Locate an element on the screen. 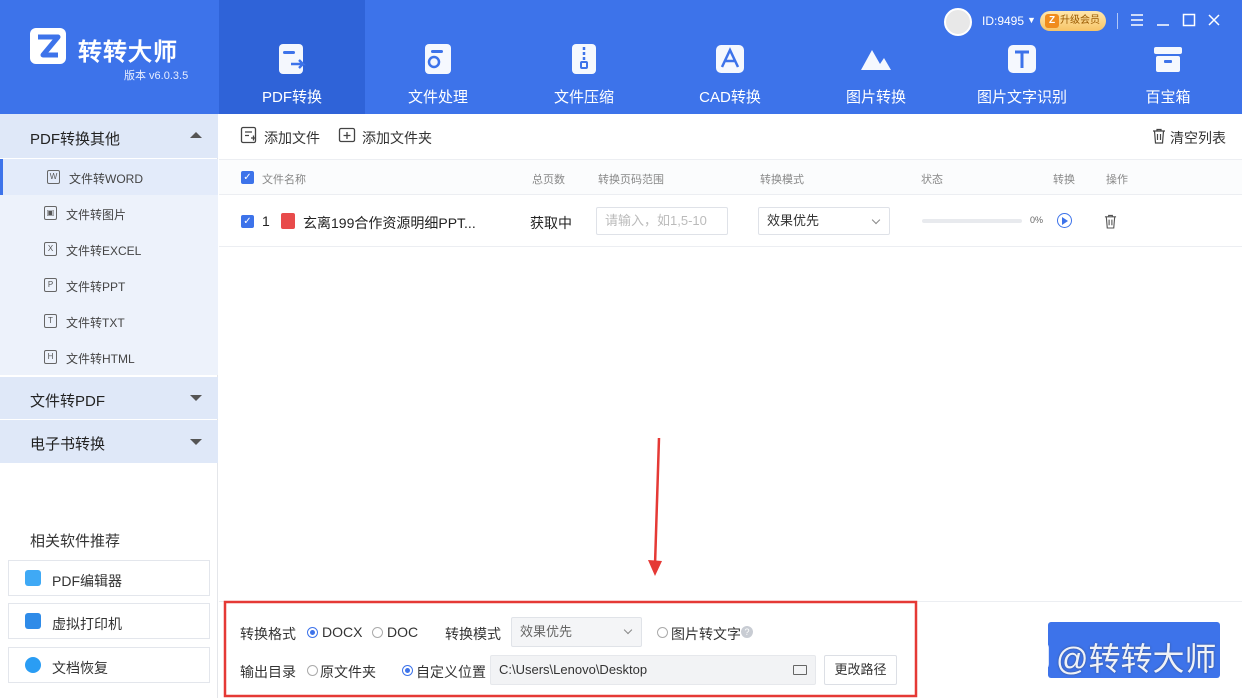 This screenshot has width=1242, height=698. add-file-button: 添加文件 is located at coordinates (285, 137).